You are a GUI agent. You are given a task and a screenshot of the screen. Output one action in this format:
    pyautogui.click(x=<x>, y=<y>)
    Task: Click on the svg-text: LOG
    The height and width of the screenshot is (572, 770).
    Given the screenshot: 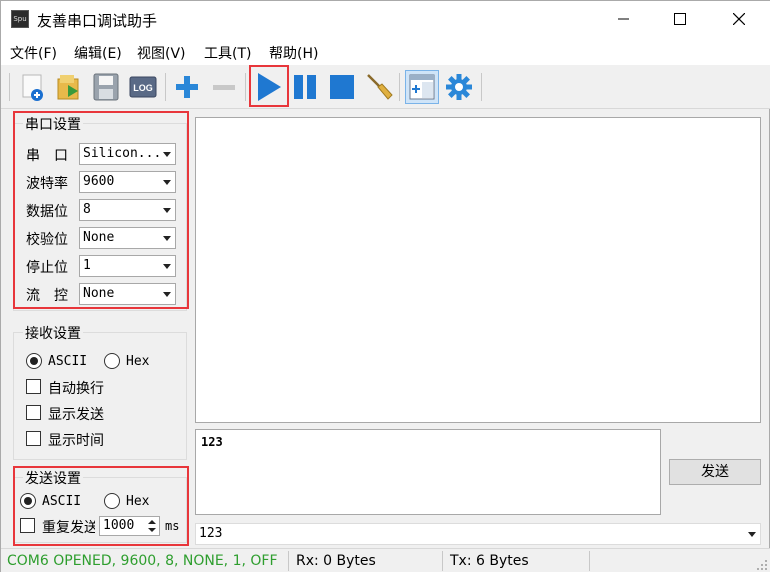 What is the action you would take?
    pyautogui.click(x=143, y=88)
    